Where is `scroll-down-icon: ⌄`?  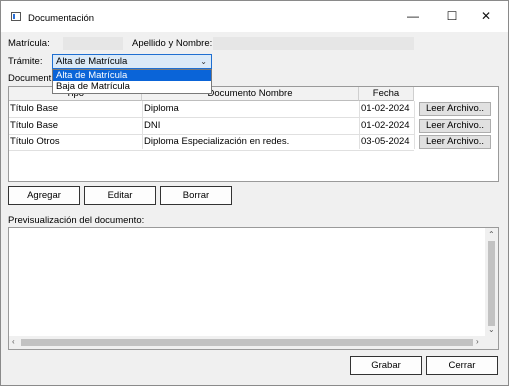 scroll-down-icon: ⌄ is located at coordinates (491, 330).